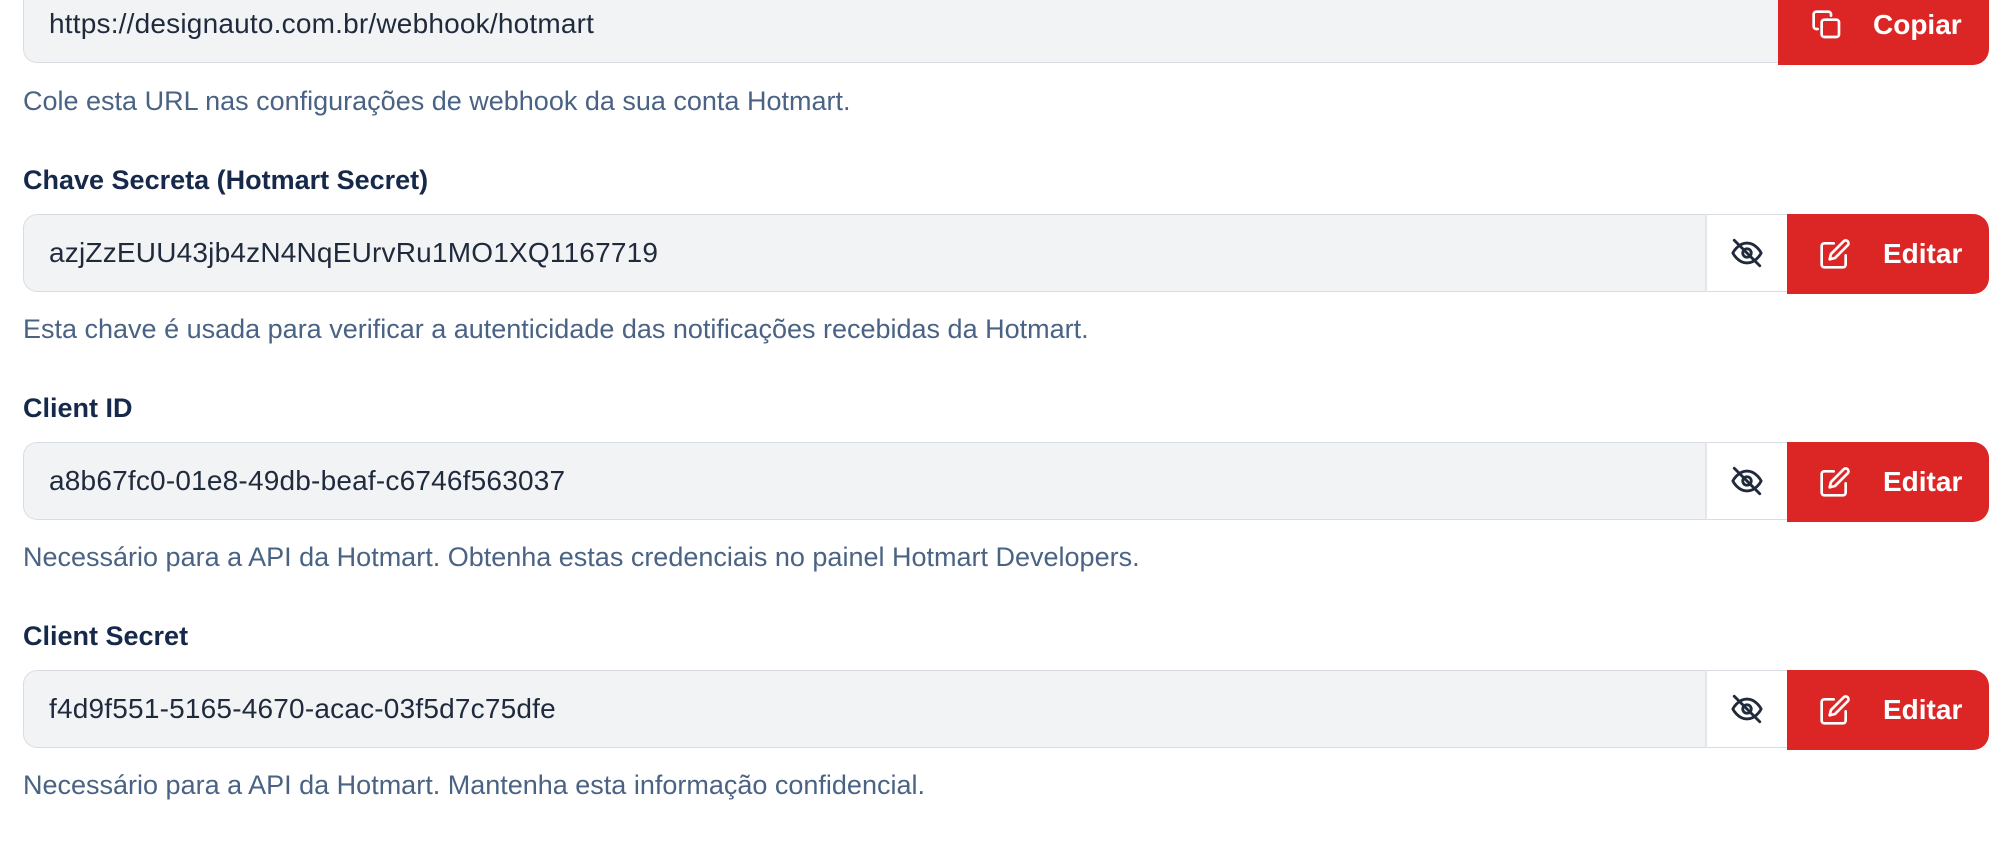  What do you see at coordinates (1923, 481) in the screenshot?
I see `edit-client-id-button-label: Editar` at bounding box center [1923, 481].